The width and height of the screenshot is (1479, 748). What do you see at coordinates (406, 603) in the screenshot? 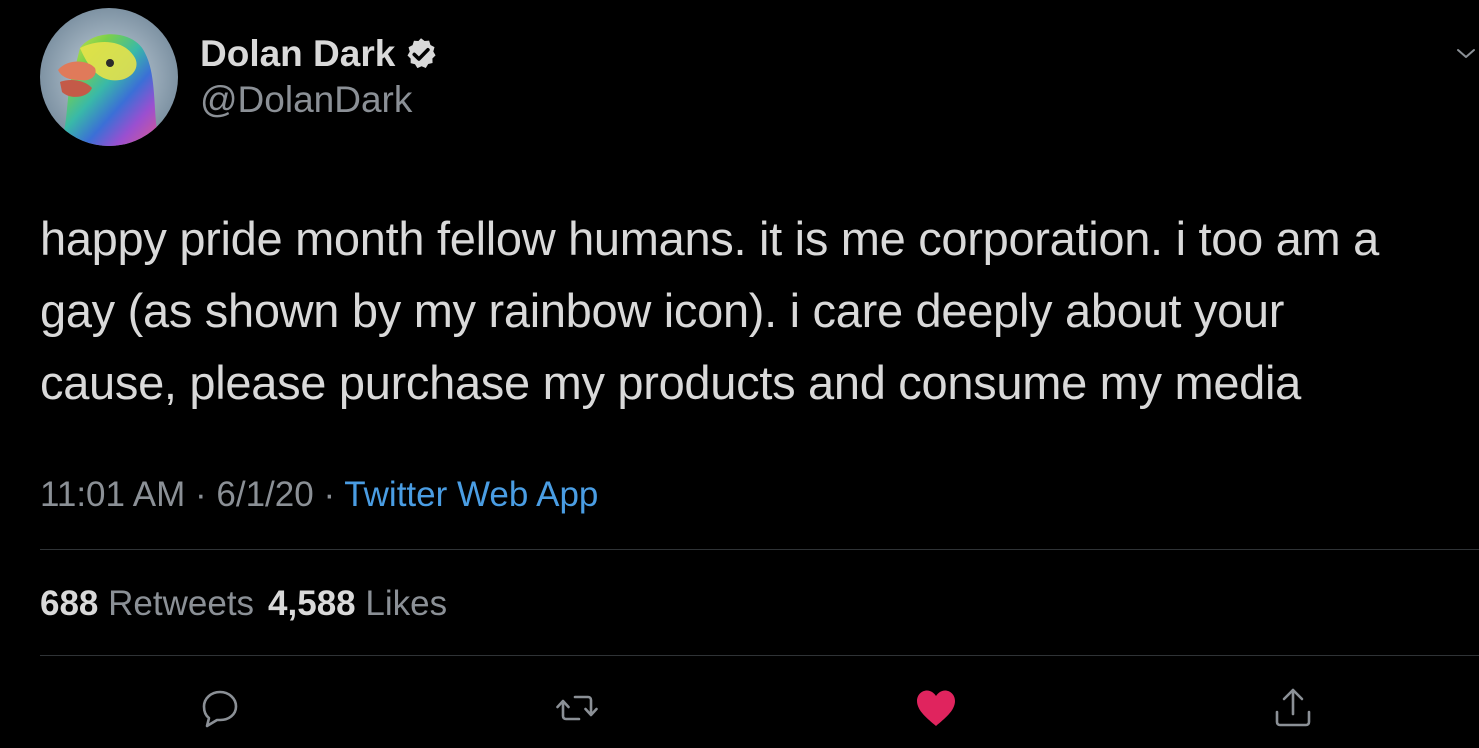
I see `likes-label: Likes` at bounding box center [406, 603].